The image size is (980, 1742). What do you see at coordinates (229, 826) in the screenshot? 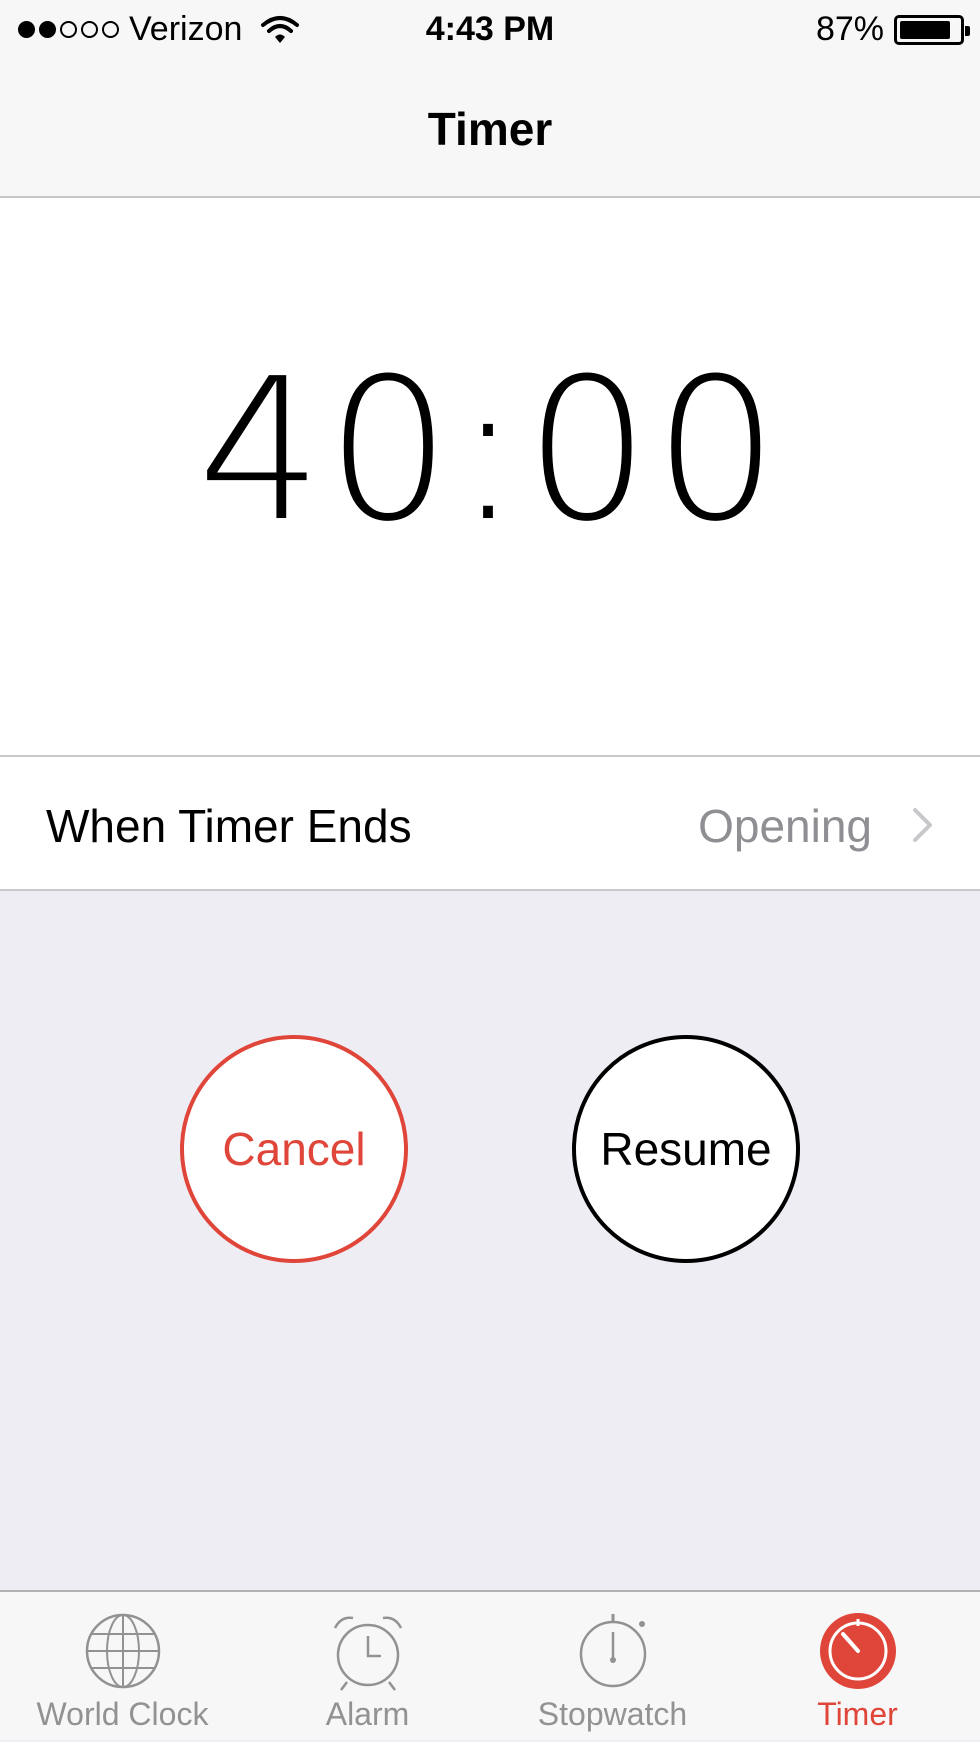
I see `when-timer-ends-label: When Timer Ends` at bounding box center [229, 826].